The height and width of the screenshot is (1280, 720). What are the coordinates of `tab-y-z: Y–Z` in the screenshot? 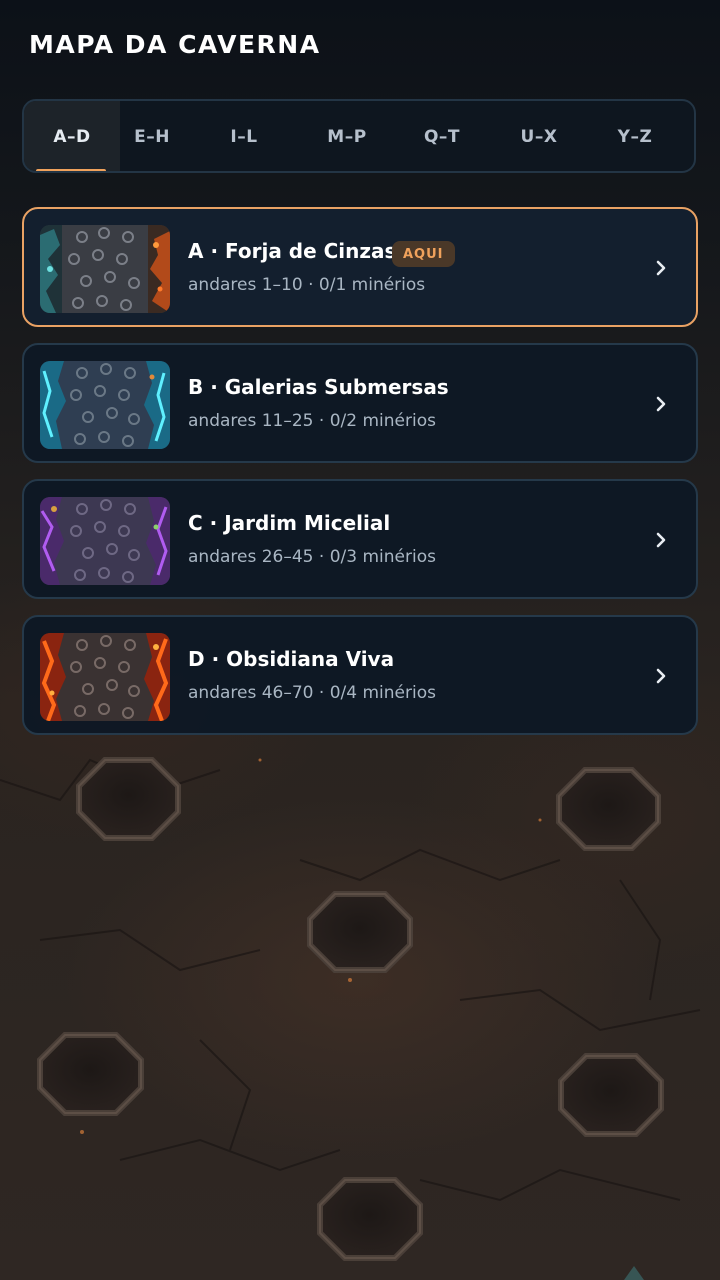 It's located at (635, 136).